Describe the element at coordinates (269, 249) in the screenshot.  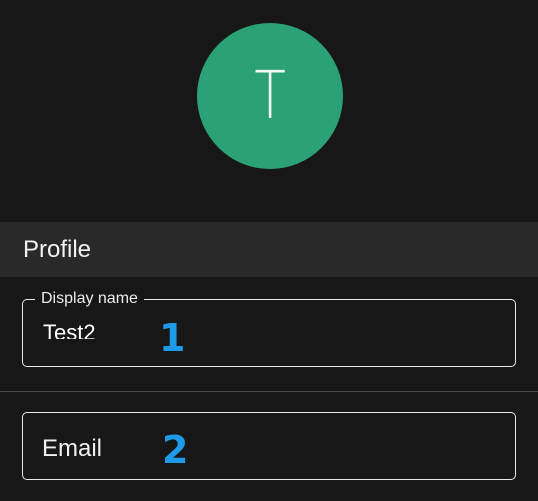
I see `profile-section-header: Profile` at that location.